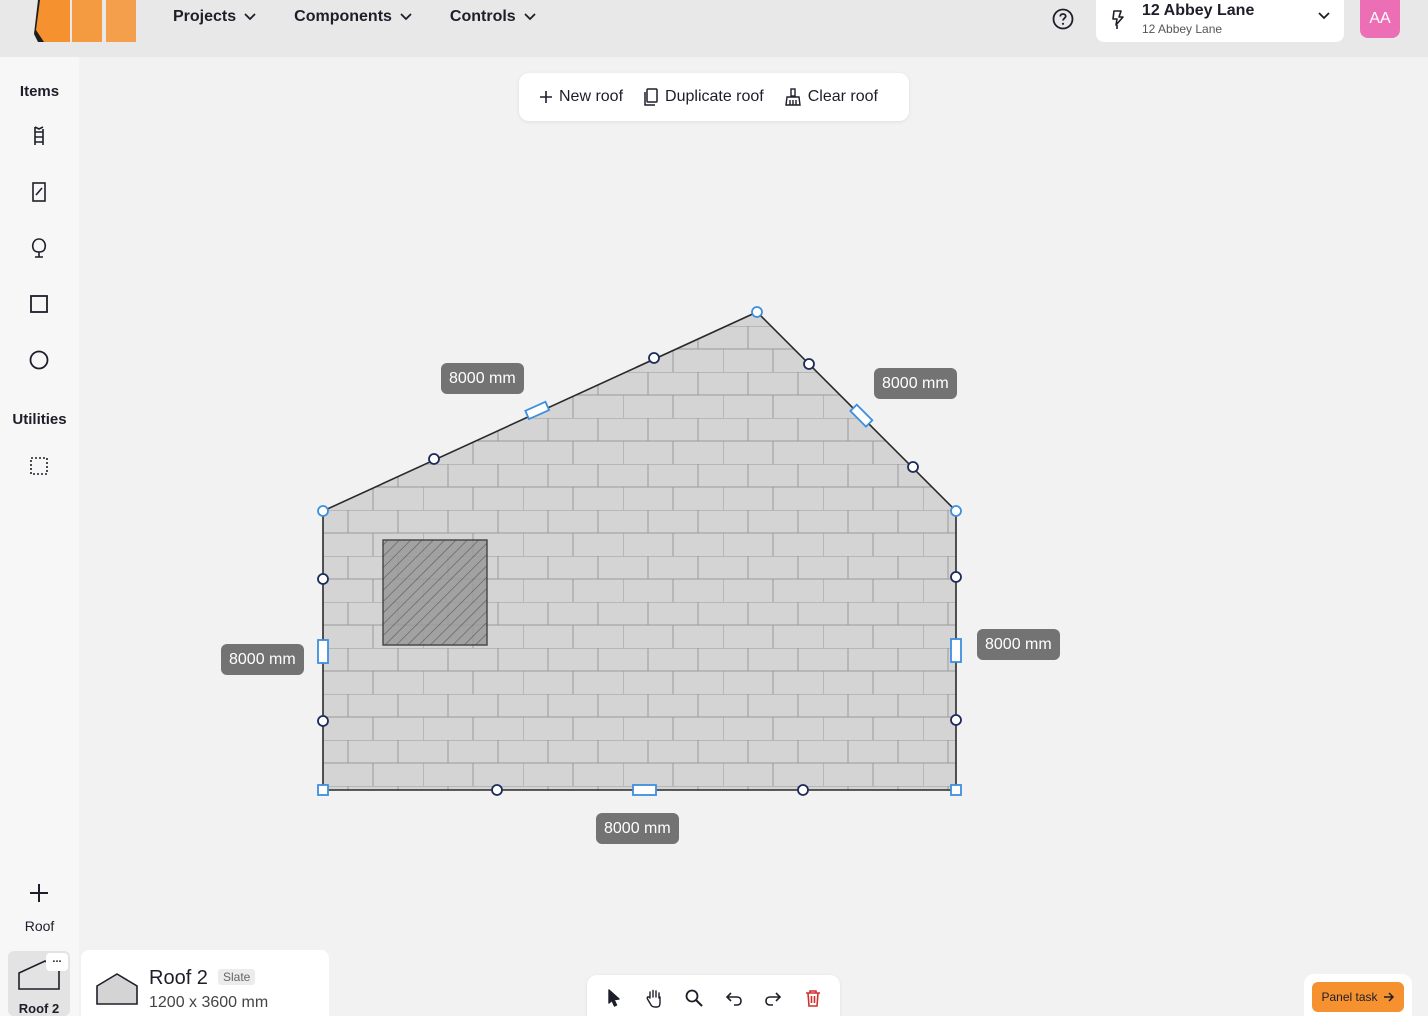  Describe the element at coordinates (482, 378) in the screenshot. I see `dimension-label-top-left: 8000 mm` at that location.